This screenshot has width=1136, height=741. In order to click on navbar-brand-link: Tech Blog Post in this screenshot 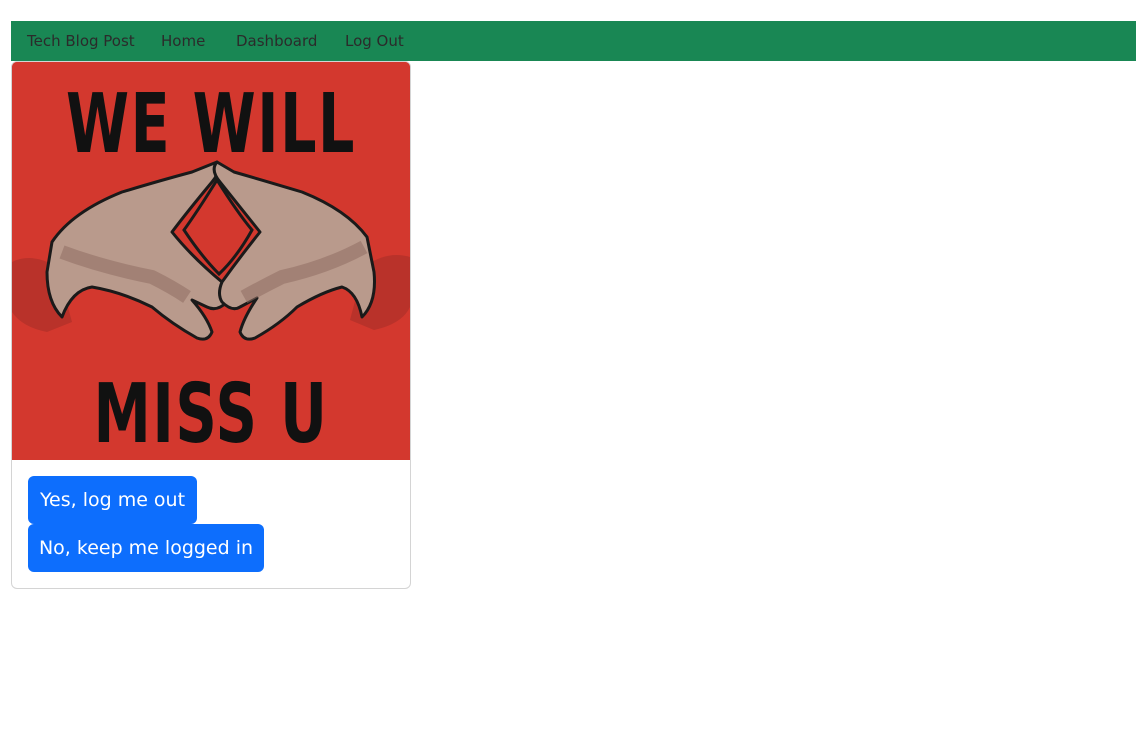, I will do `click(81, 41)`.